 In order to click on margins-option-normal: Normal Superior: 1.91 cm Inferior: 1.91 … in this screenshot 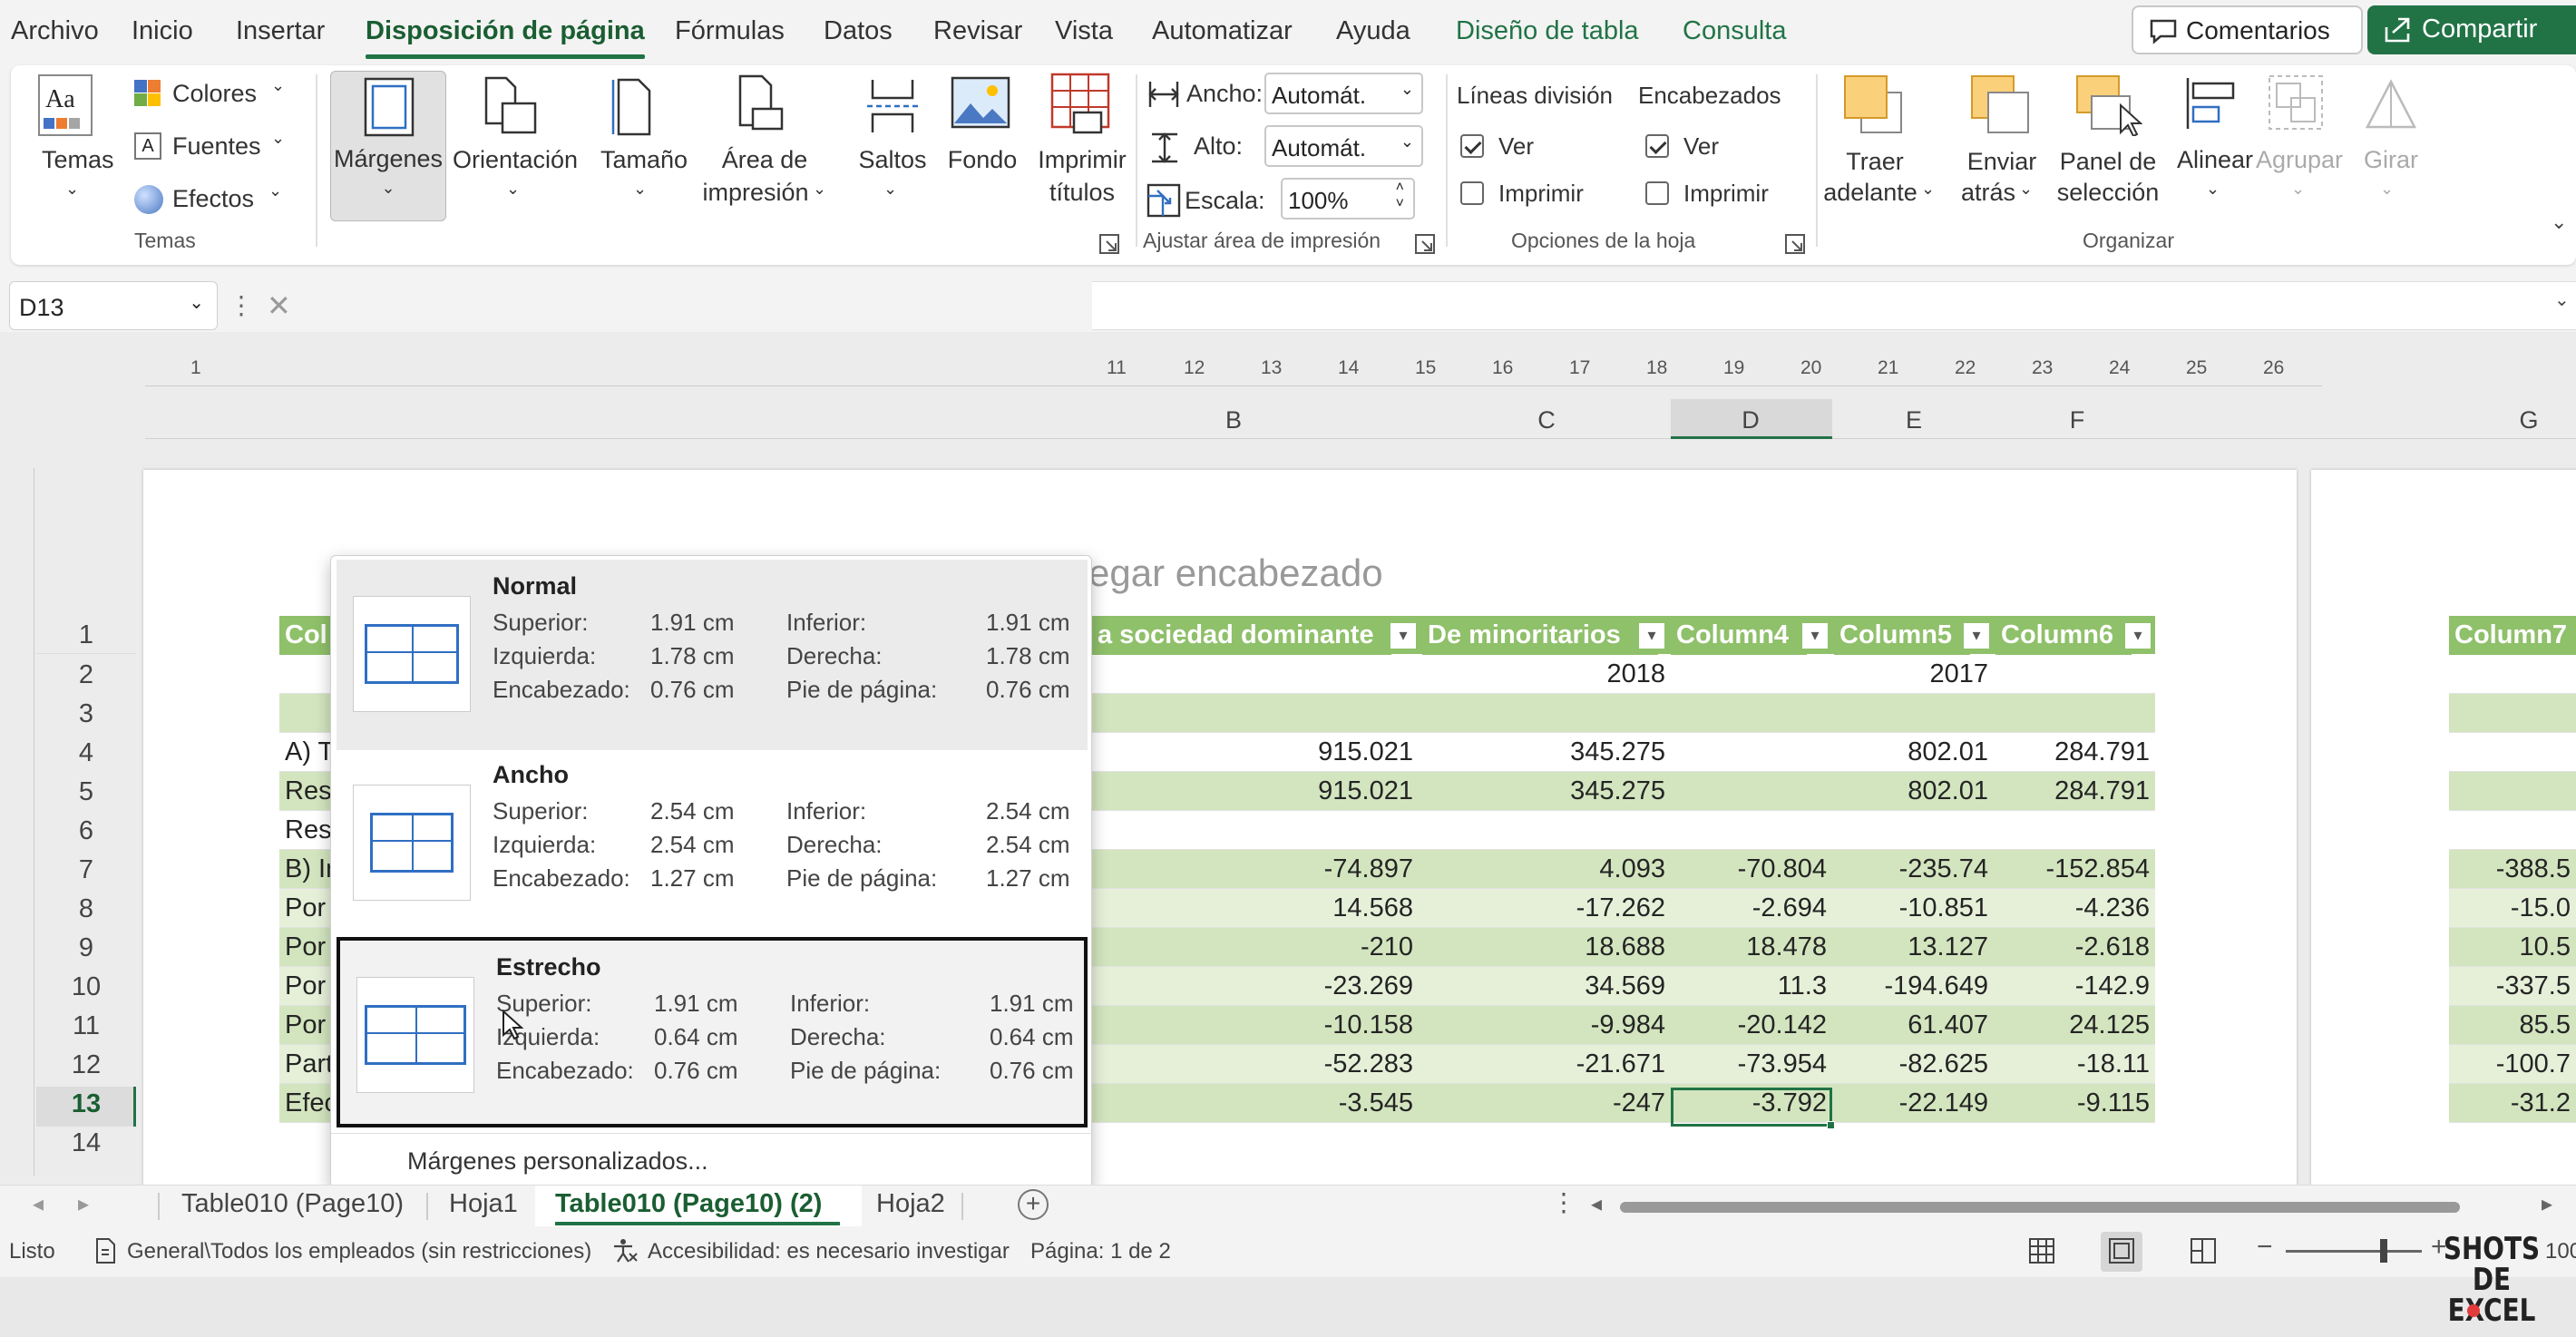, I will do `click(712, 655)`.